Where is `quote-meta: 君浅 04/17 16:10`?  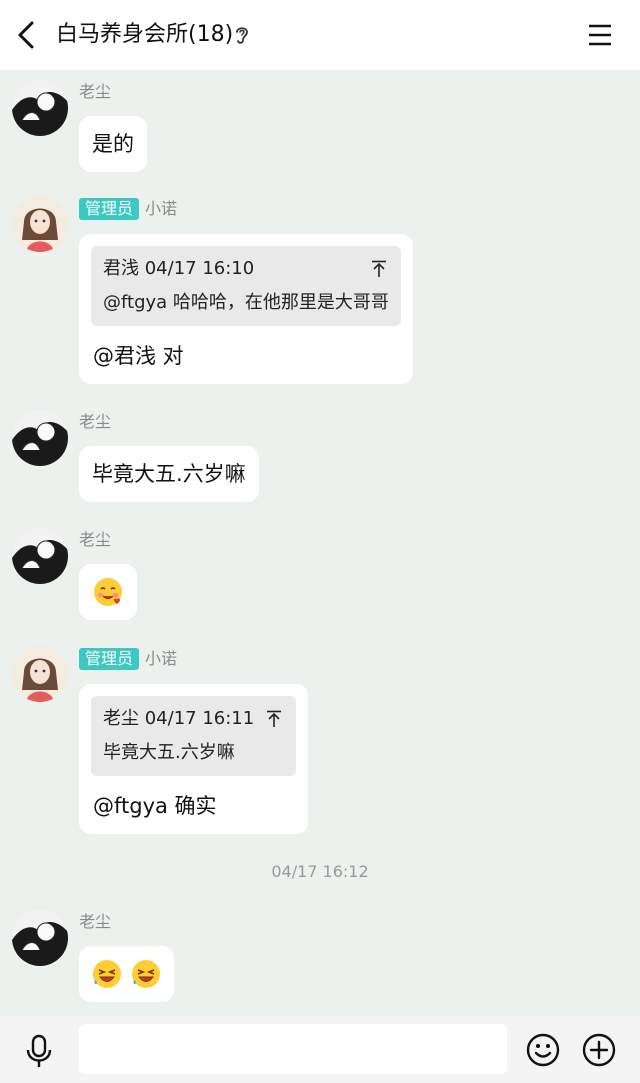
quote-meta: 君浅 04/17 16:10 is located at coordinates (179, 268).